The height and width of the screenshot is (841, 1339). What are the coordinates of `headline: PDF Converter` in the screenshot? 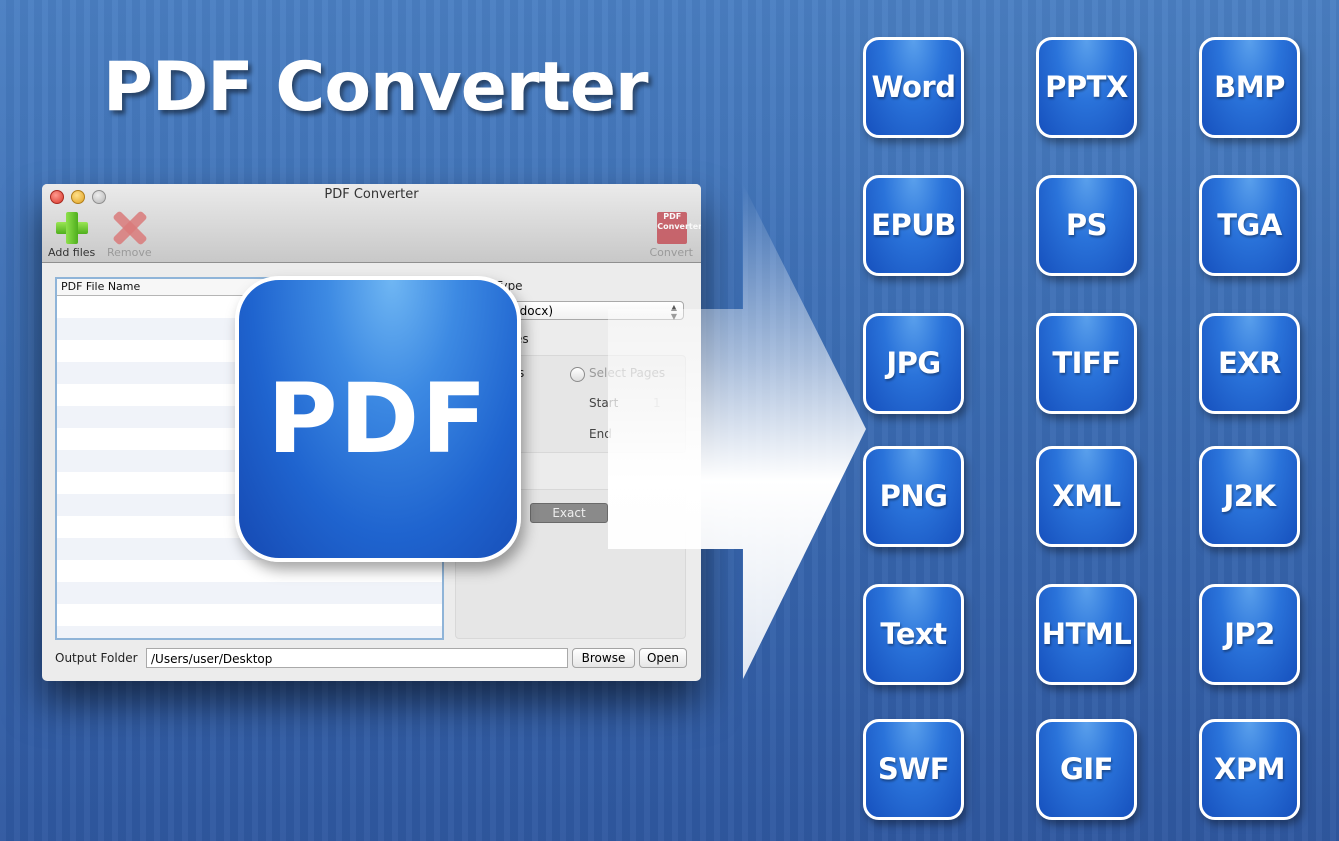 It's located at (376, 87).